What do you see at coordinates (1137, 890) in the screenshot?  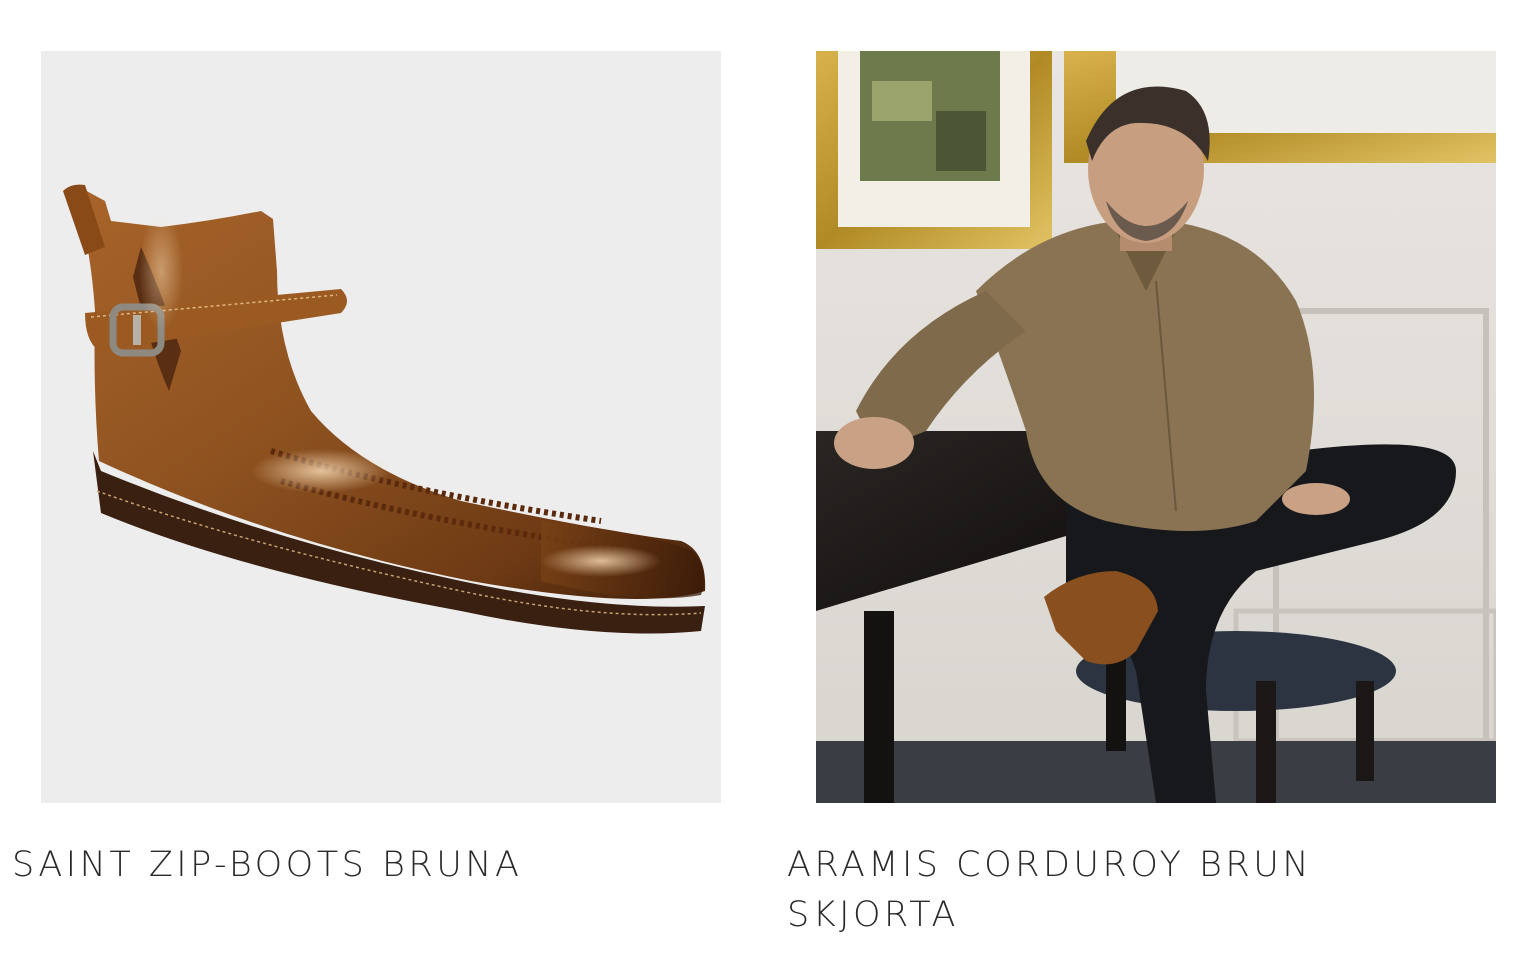 I see `product-title: ARAMIS CORDUROY BRUN SKJORTA` at bounding box center [1137, 890].